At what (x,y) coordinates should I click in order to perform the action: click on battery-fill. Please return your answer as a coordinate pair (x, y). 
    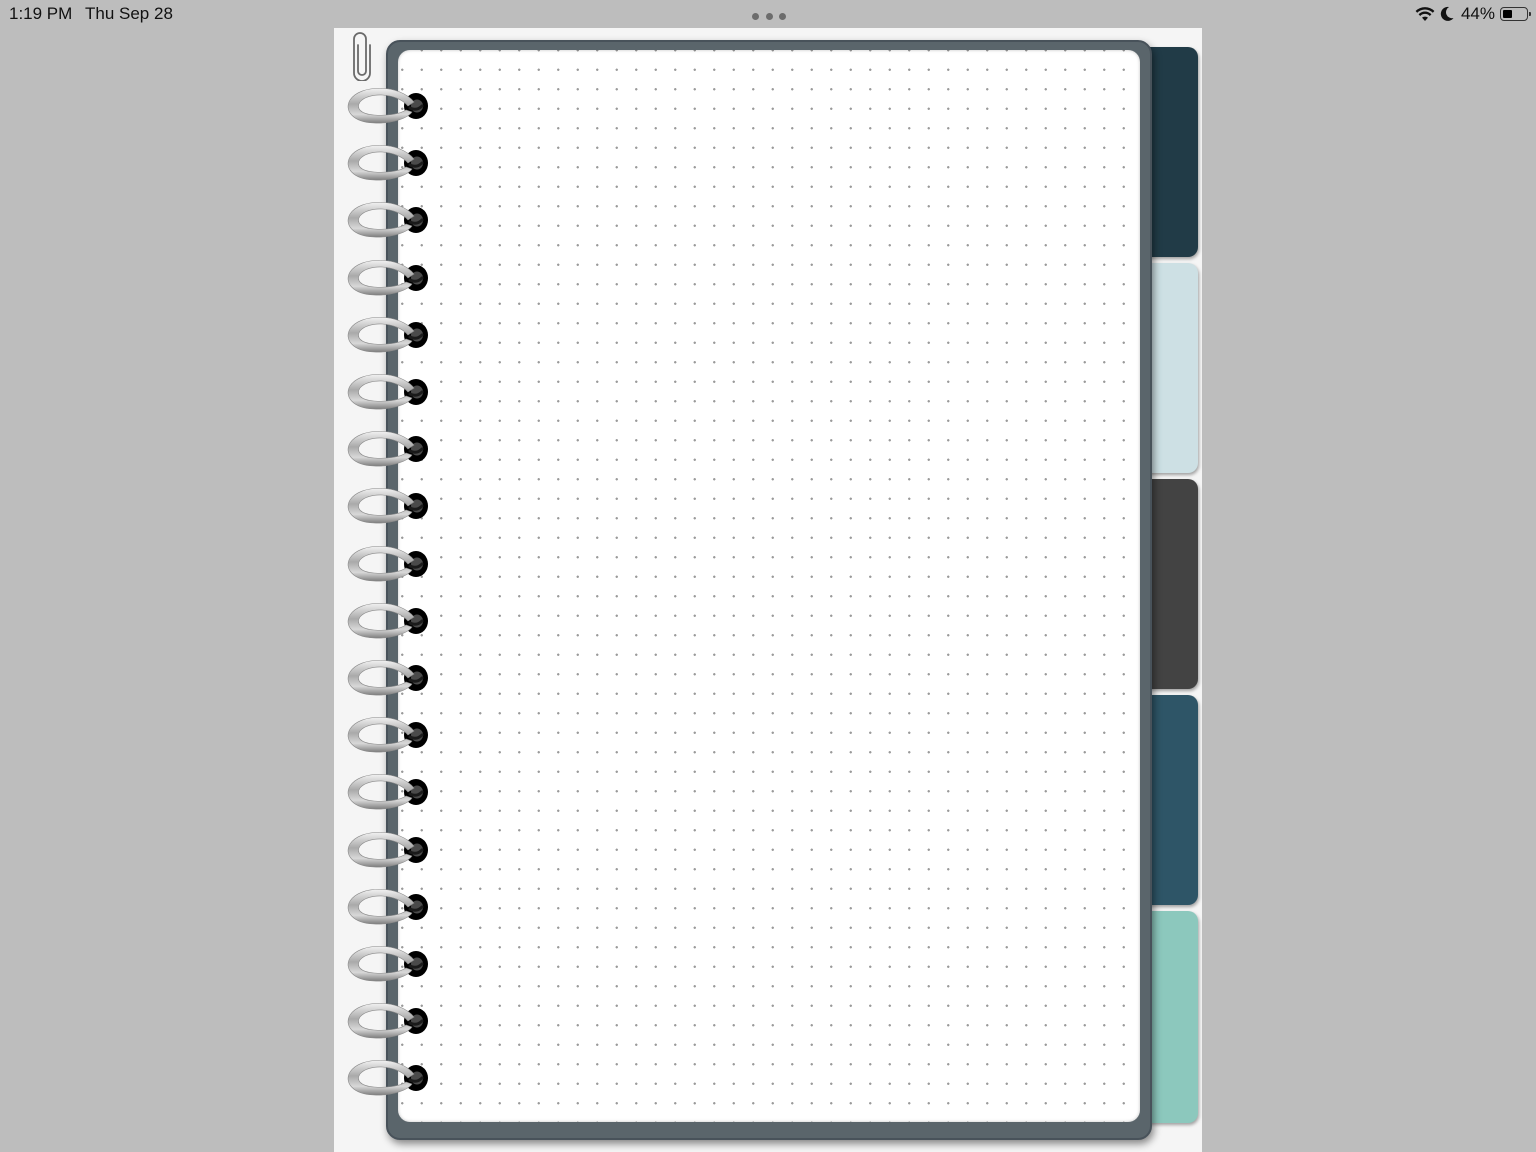
    Looking at the image, I should click on (1507, 14).